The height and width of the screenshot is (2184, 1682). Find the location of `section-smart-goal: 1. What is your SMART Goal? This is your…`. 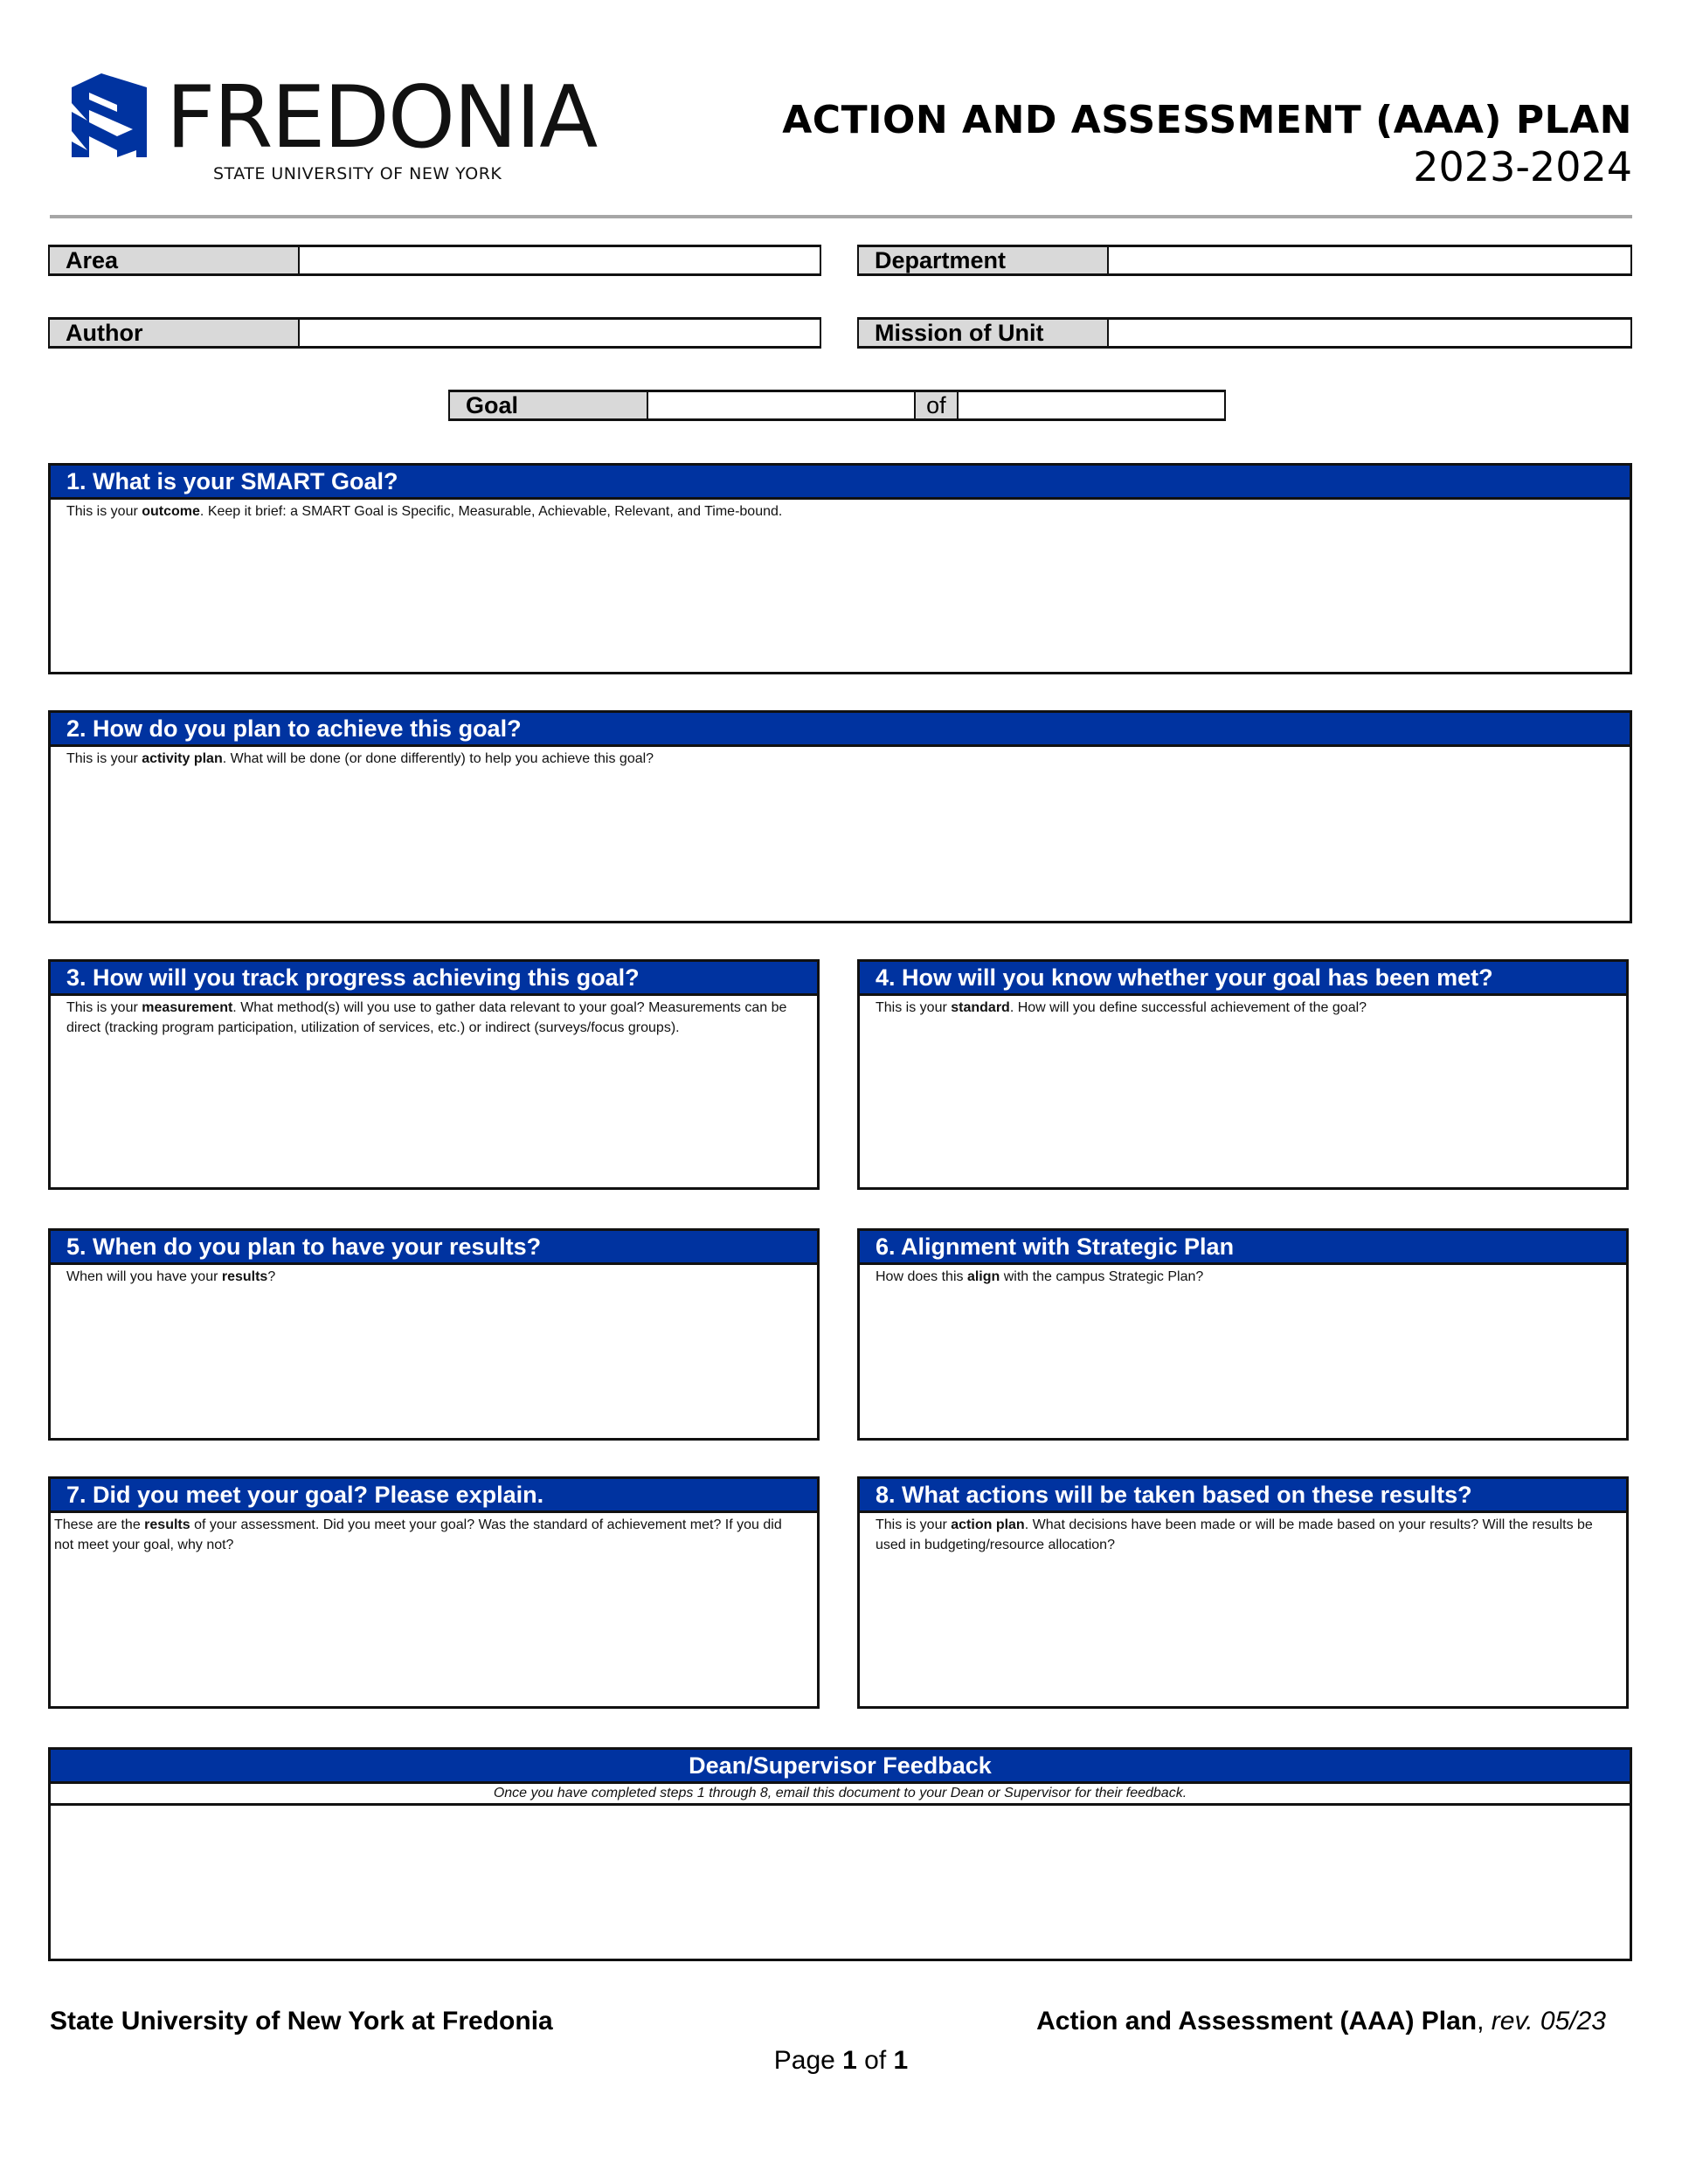

section-smart-goal: 1. What is your SMART Goal? This is your… is located at coordinates (840, 568).